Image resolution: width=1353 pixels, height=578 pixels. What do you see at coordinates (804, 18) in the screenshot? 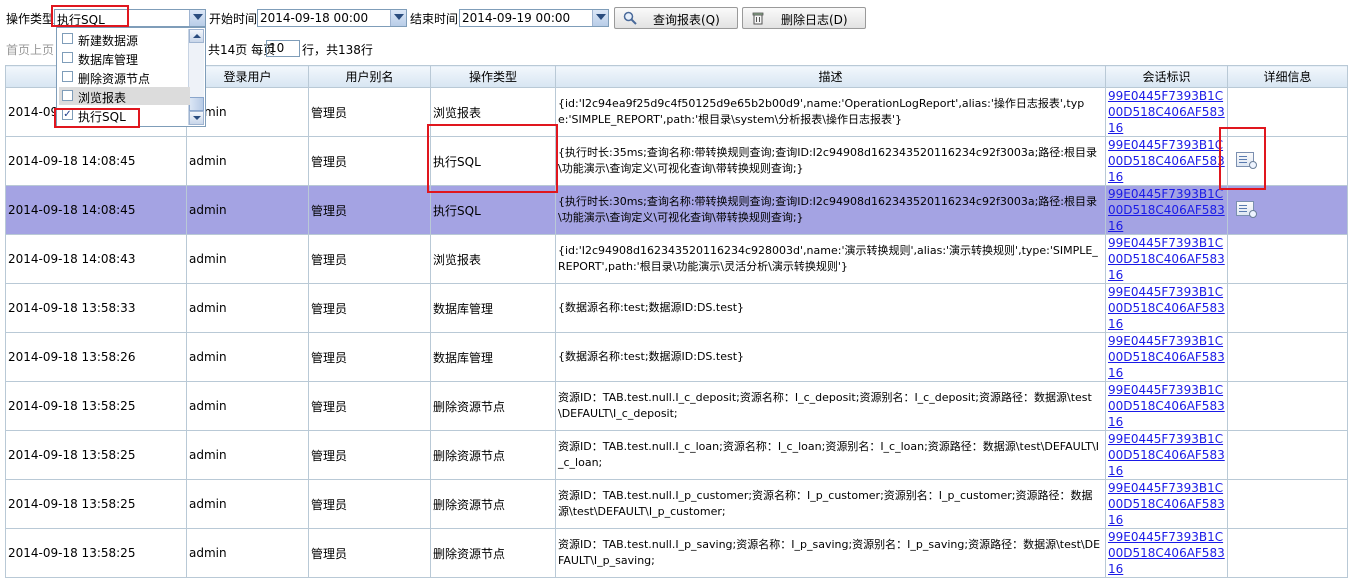
I see `delete-log-button: 删除日志(D)` at bounding box center [804, 18].